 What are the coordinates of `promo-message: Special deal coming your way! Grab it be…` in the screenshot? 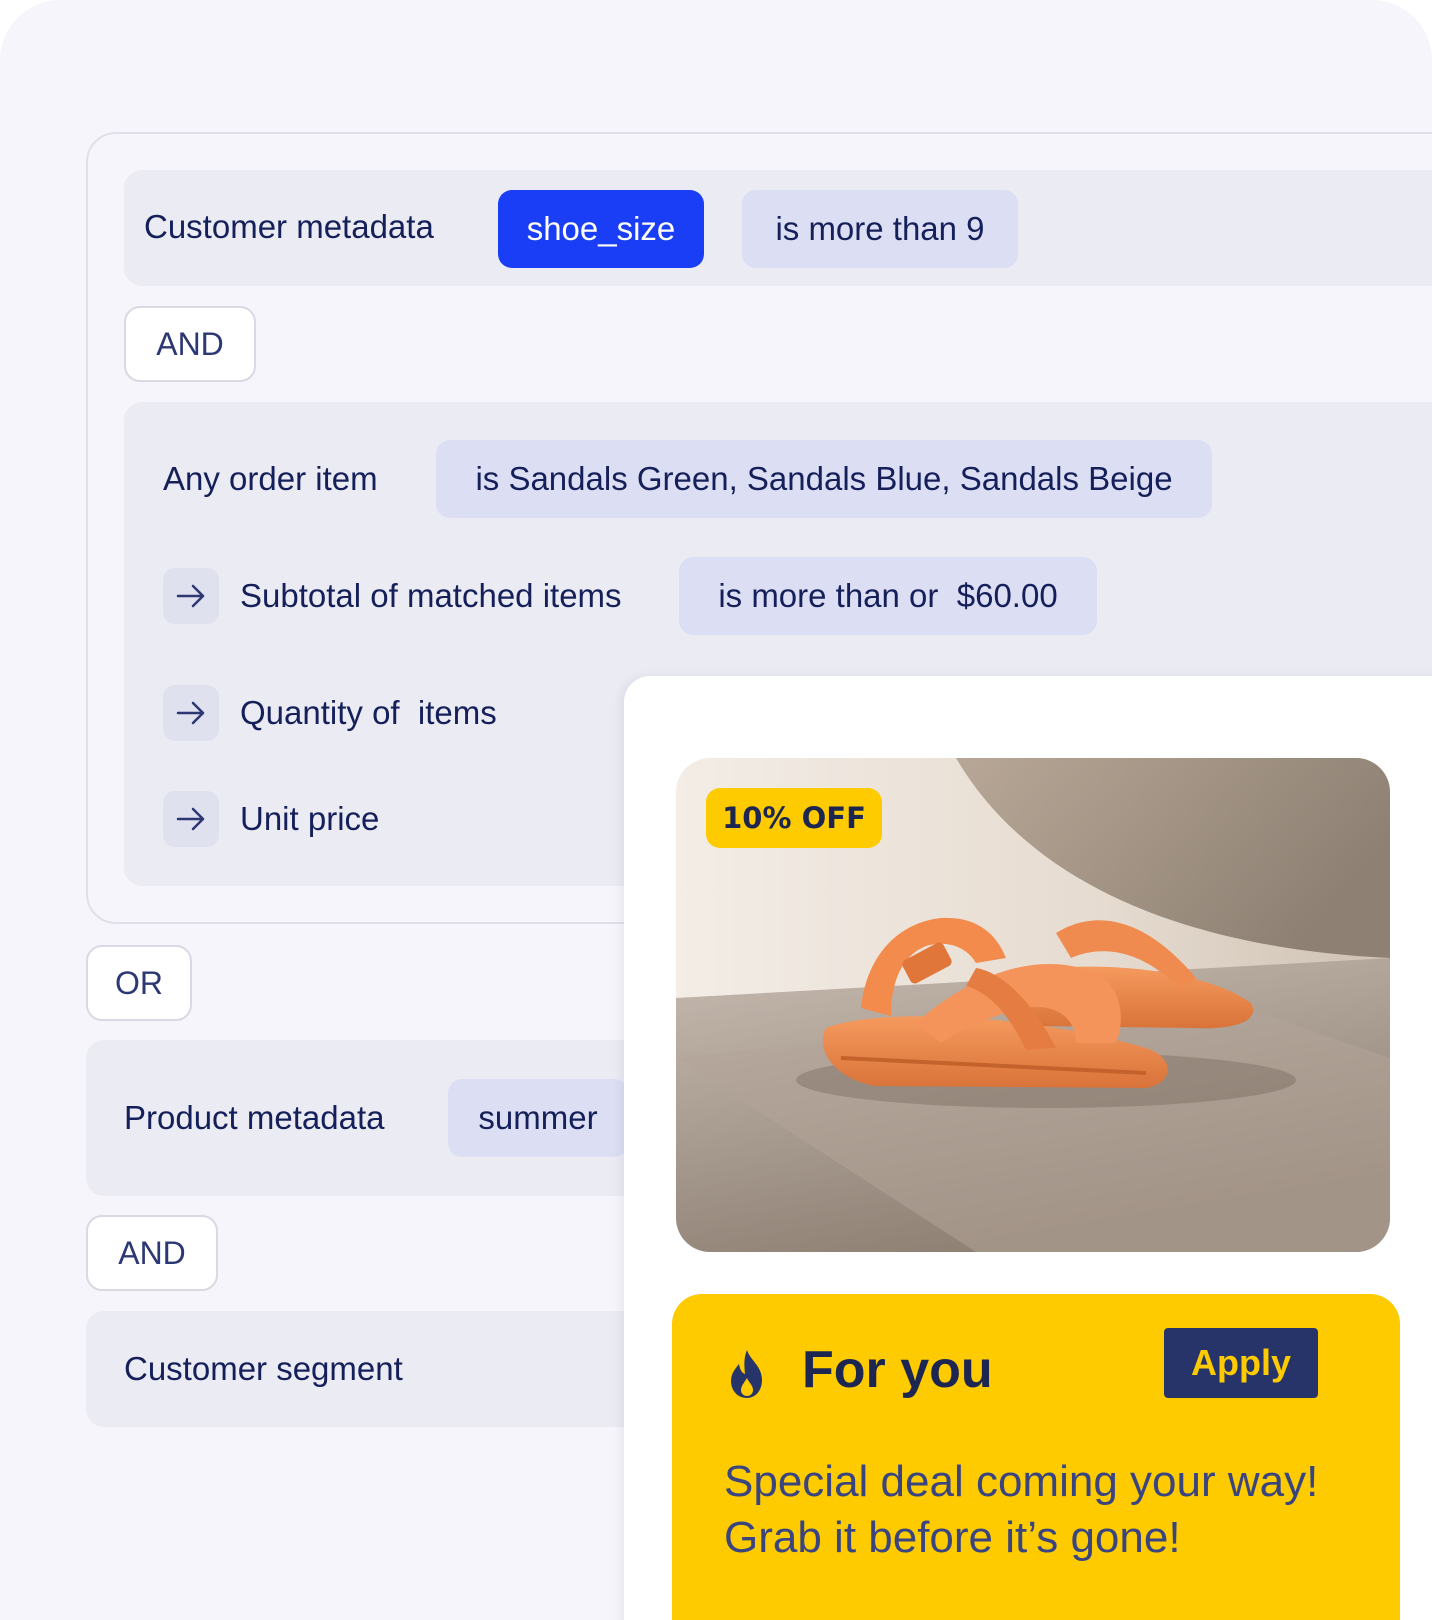 It's located at (1054, 1510).